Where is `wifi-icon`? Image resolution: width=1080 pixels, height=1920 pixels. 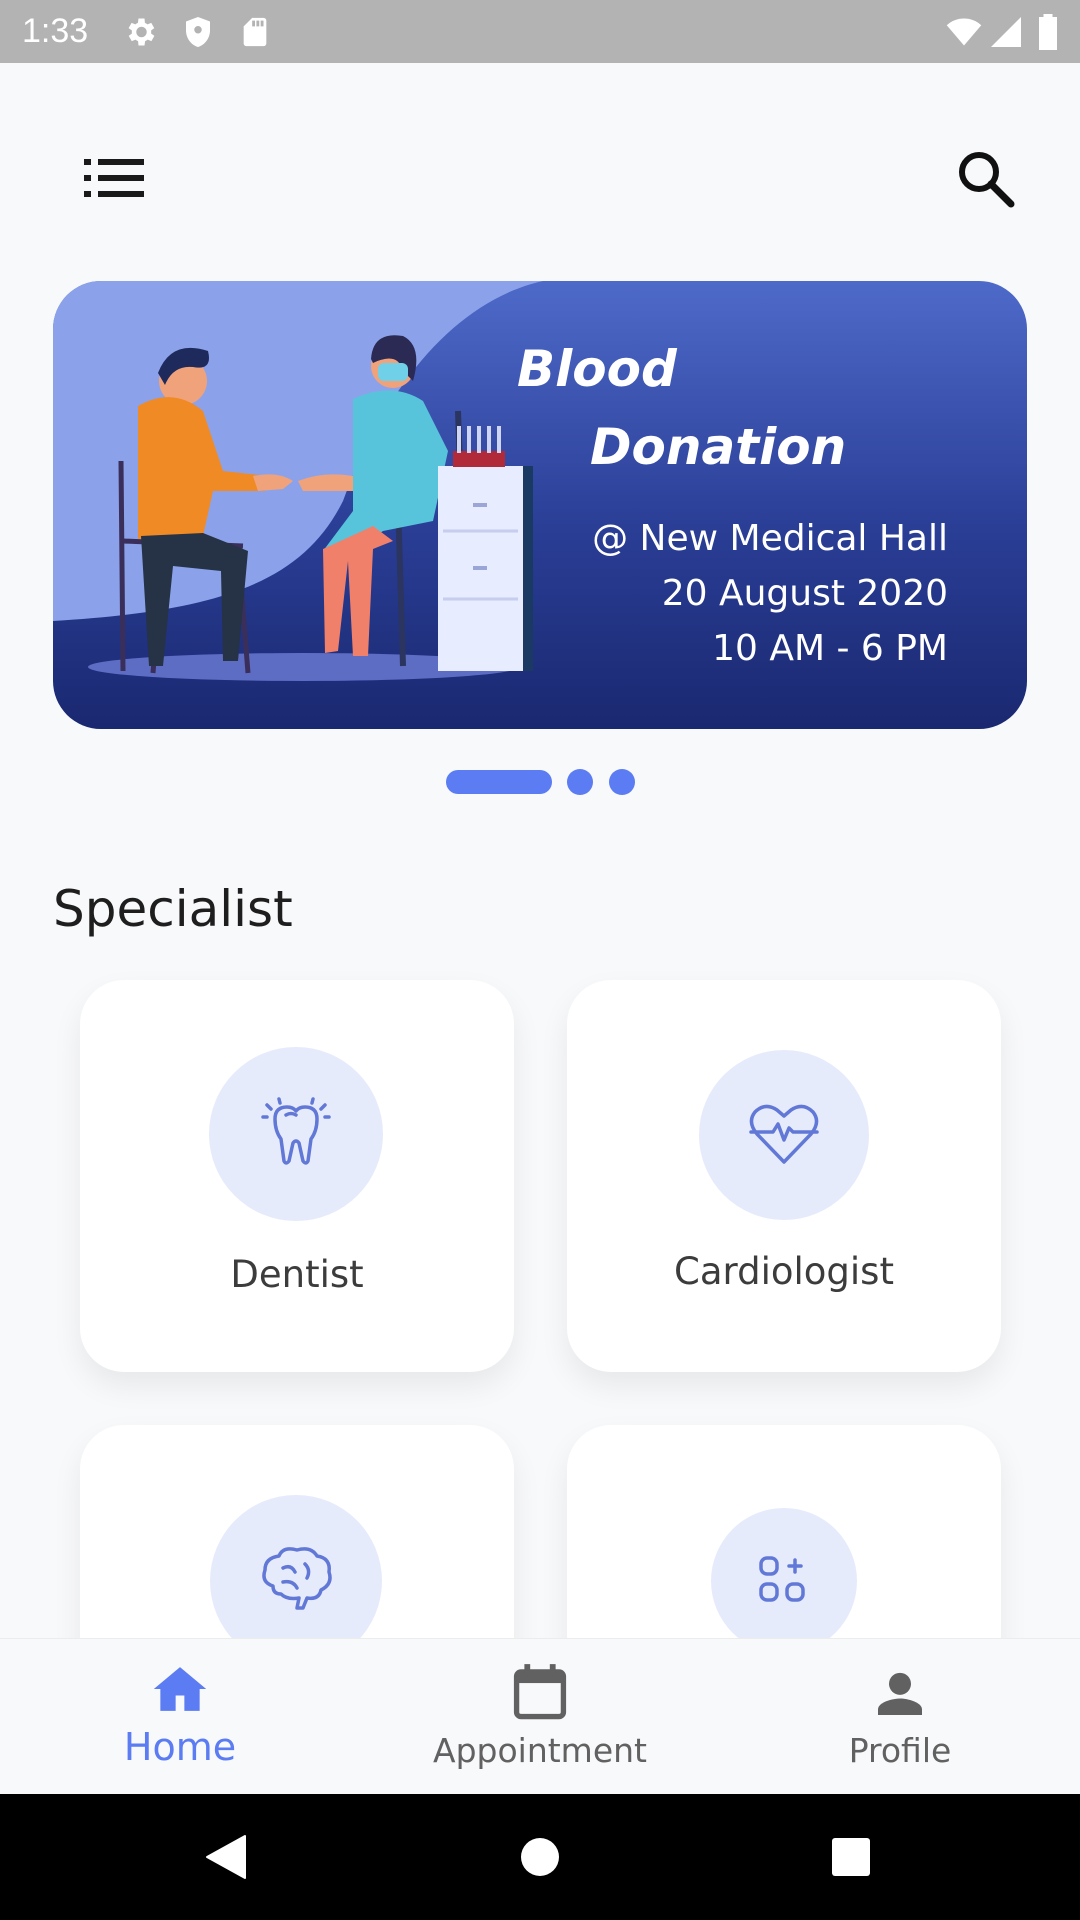
wifi-icon is located at coordinates (964, 32).